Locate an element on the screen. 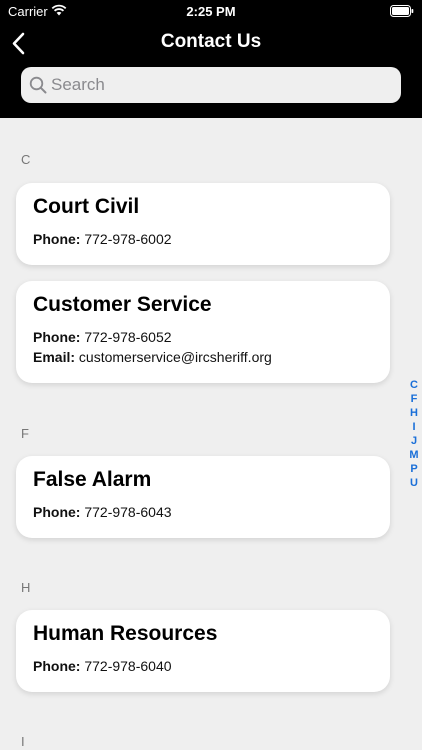  index-letter-c: C is located at coordinates (414, 385).